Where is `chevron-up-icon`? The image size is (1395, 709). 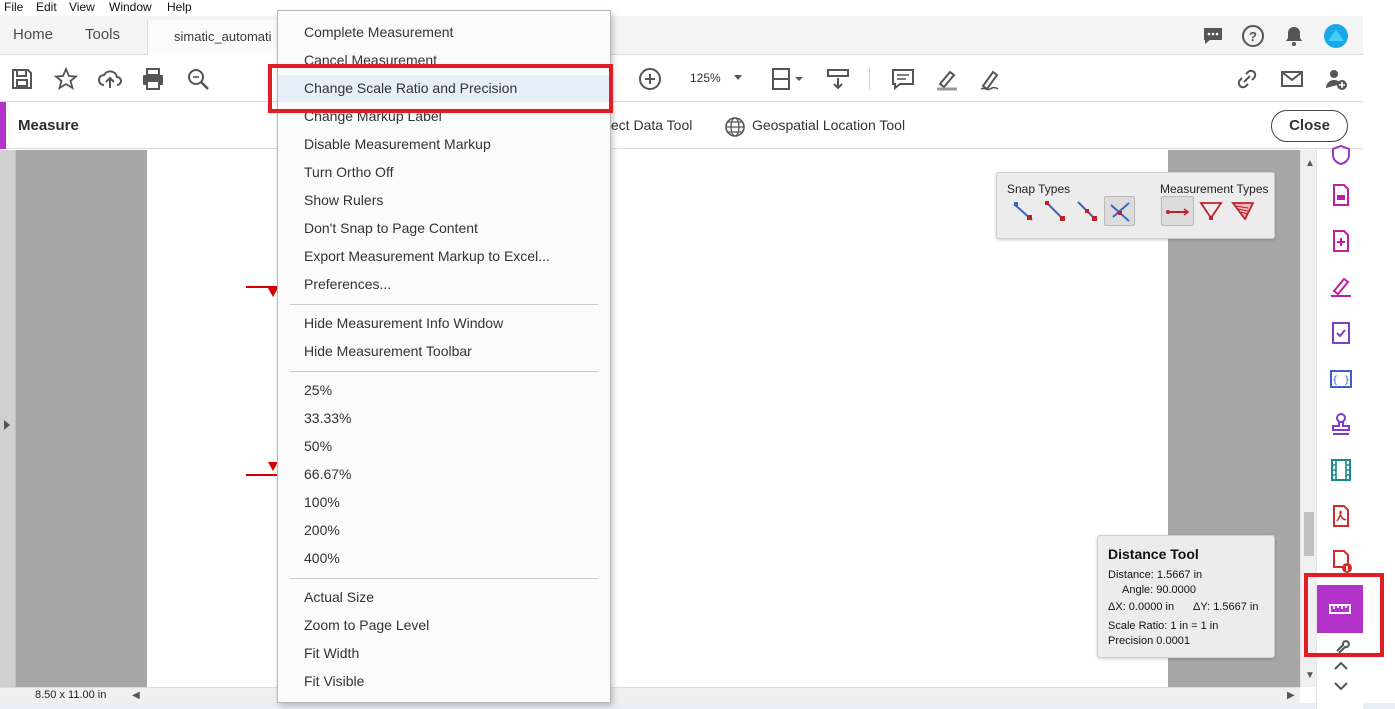
chevron-up-icon is located at coordinates (1341, 665).